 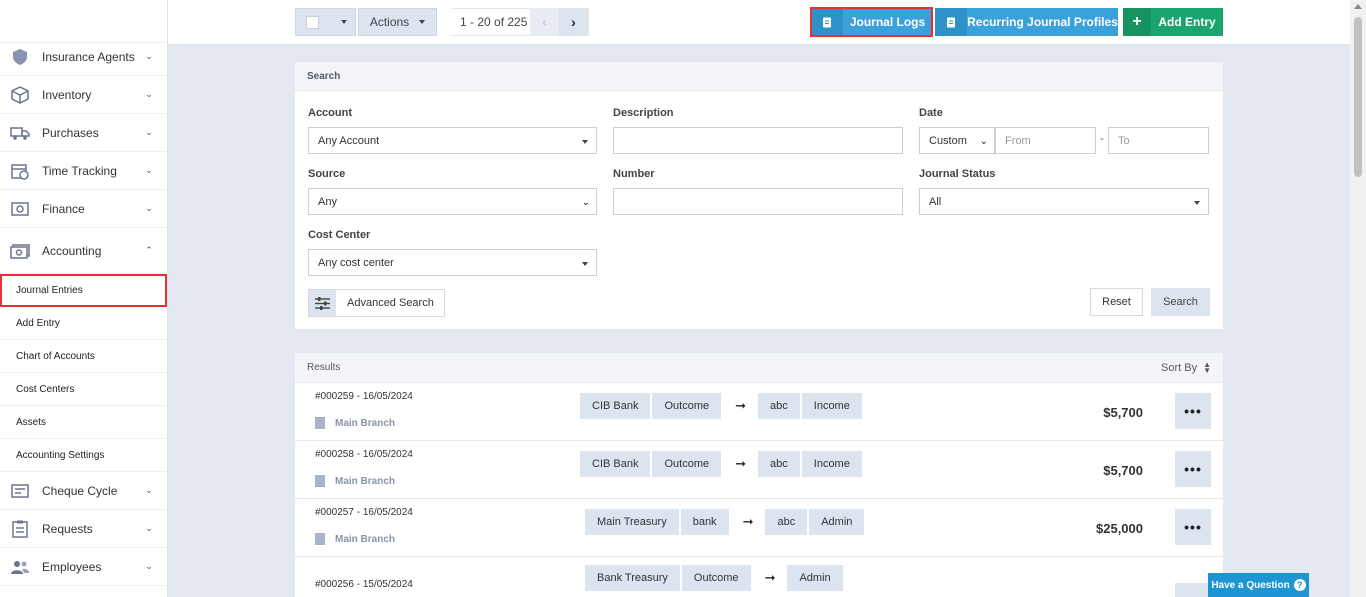 I want to click on entry-branch: Main Branch, so click(x=355, y=423).